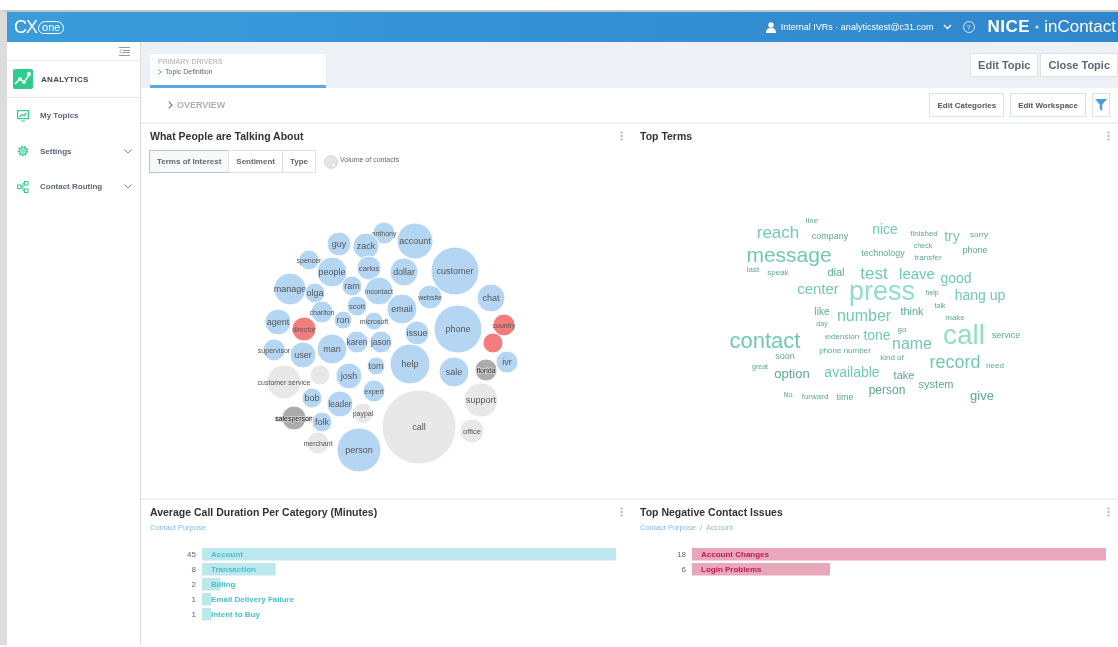 This screenshot has width=1118, height=647. What do you see at coordinates (956, 278) in the screenshot?
I see `cloud-term: good` at bounding box center [956, 278].